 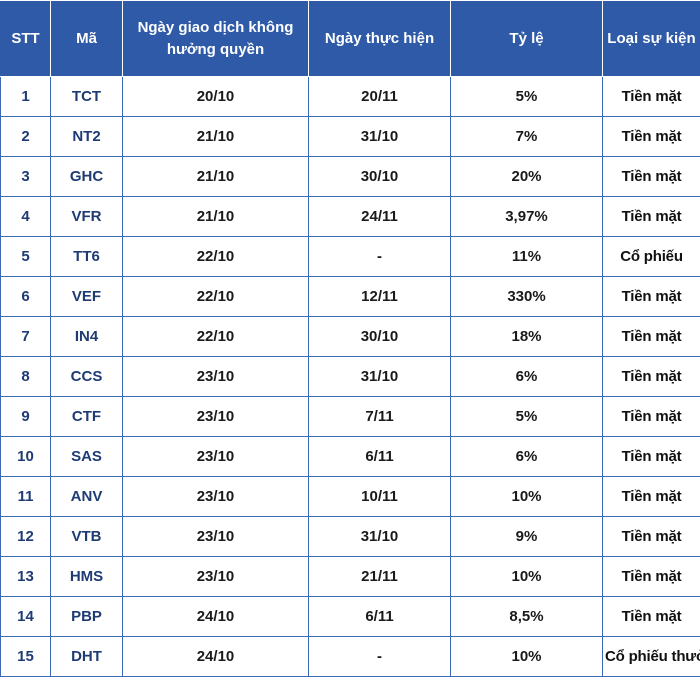 I want to click on cell-ticker: DHT, so click(x=87, y=657).